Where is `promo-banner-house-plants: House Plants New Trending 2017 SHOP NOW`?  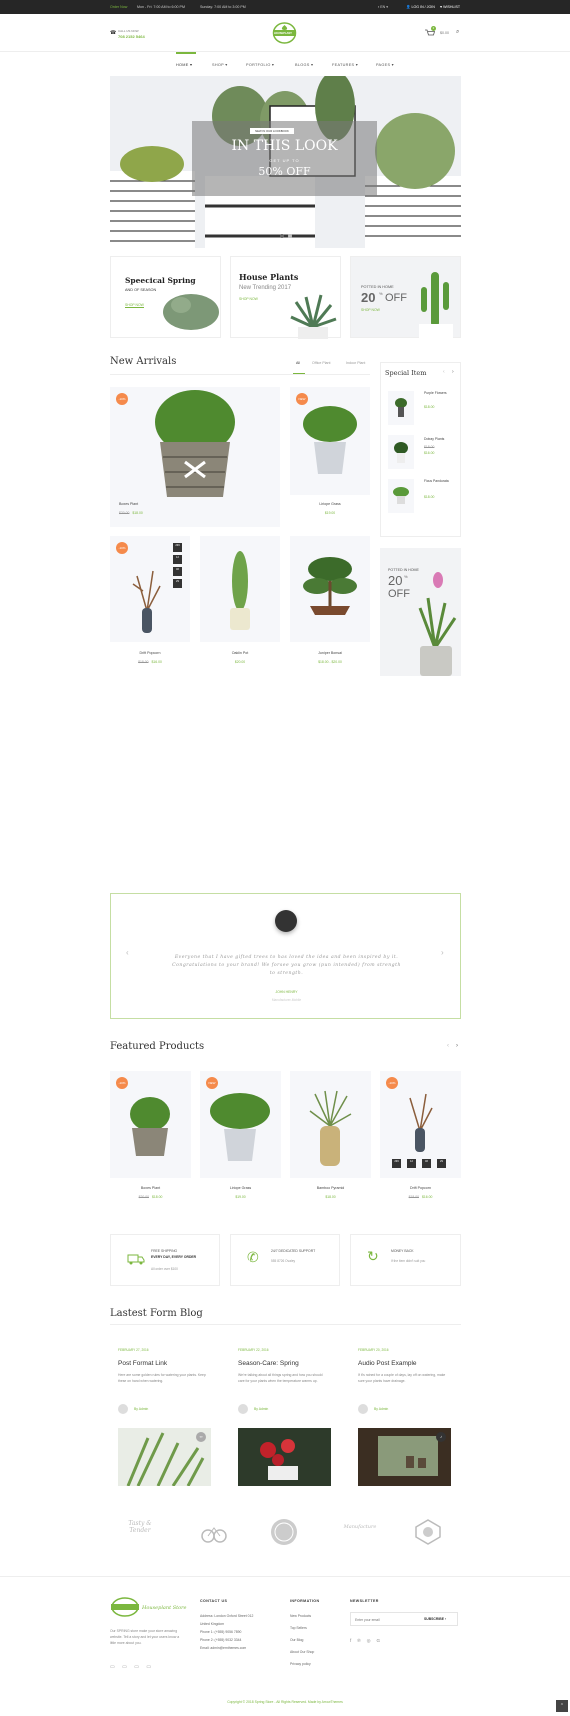 promo-banner-house-plants: House Plants New Trending 2017 SHOP NOW is located at coordinates (285, 297).